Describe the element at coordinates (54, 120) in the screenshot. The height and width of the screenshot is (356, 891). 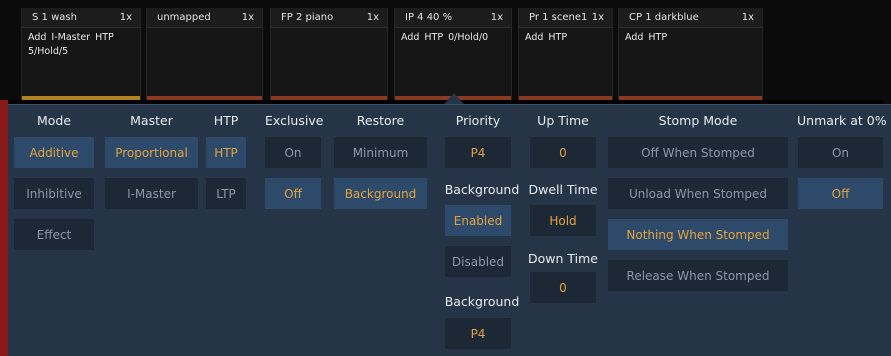
I see `mode-title: Mode` at that location.